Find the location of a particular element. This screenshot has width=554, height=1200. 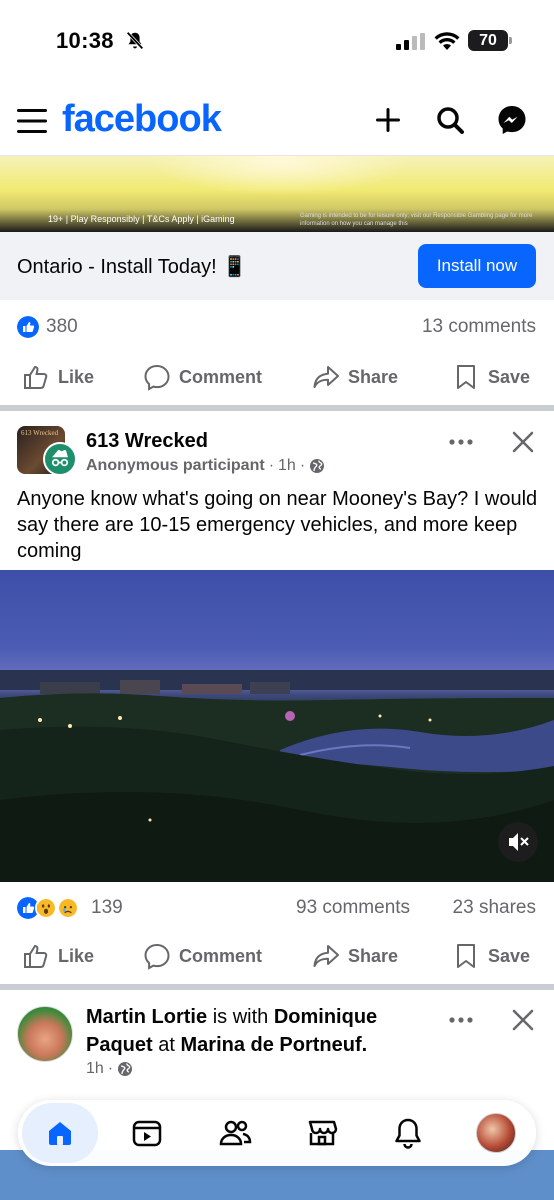

nav-marketplace is located at coordinates (322, 1133).